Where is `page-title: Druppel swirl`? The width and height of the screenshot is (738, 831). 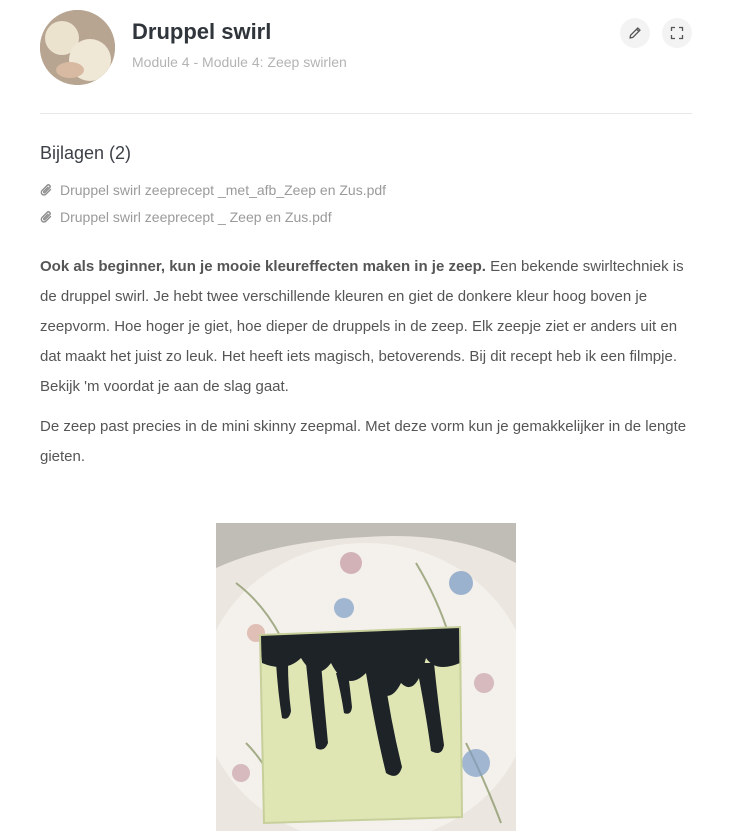 page-title: Druppel swirl is located at coordinates (202, 31).